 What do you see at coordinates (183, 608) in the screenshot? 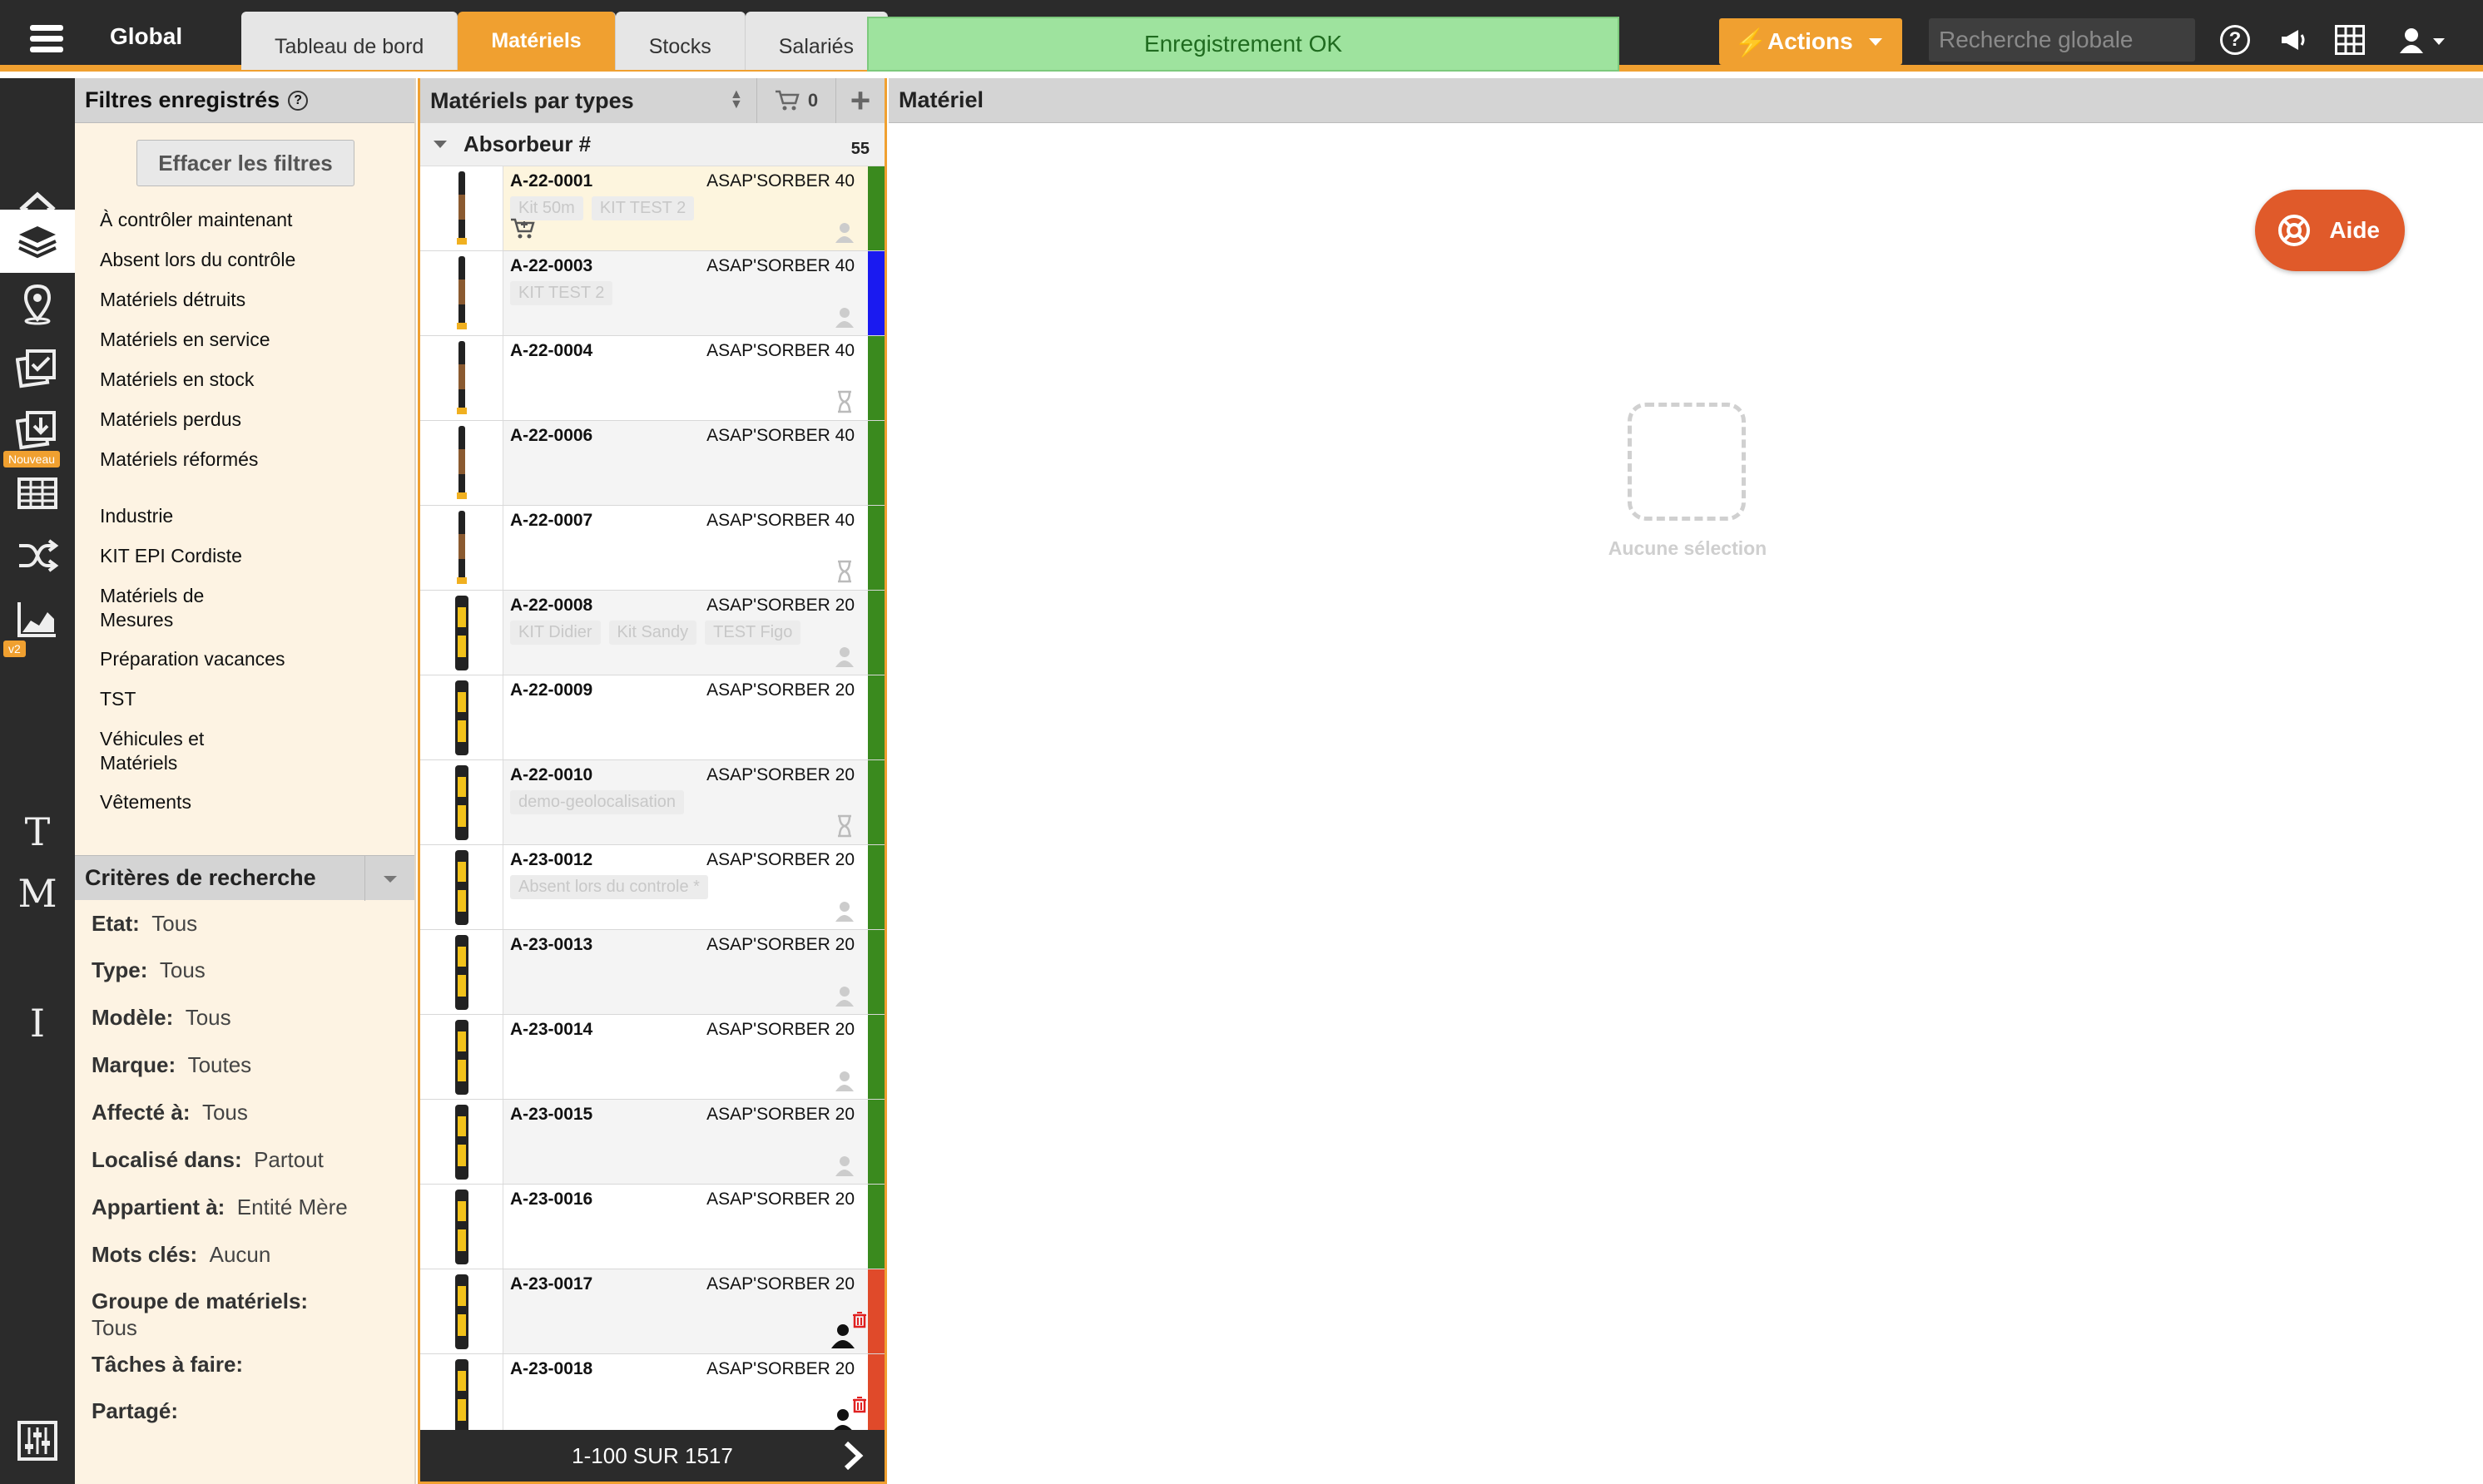
I see `filter-link: Matériels de Mesures` at bounding box center [183, 608].